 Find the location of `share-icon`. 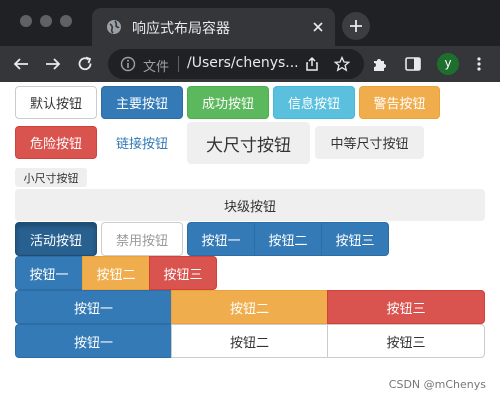

share-icon is located at coordinates (312, 64).